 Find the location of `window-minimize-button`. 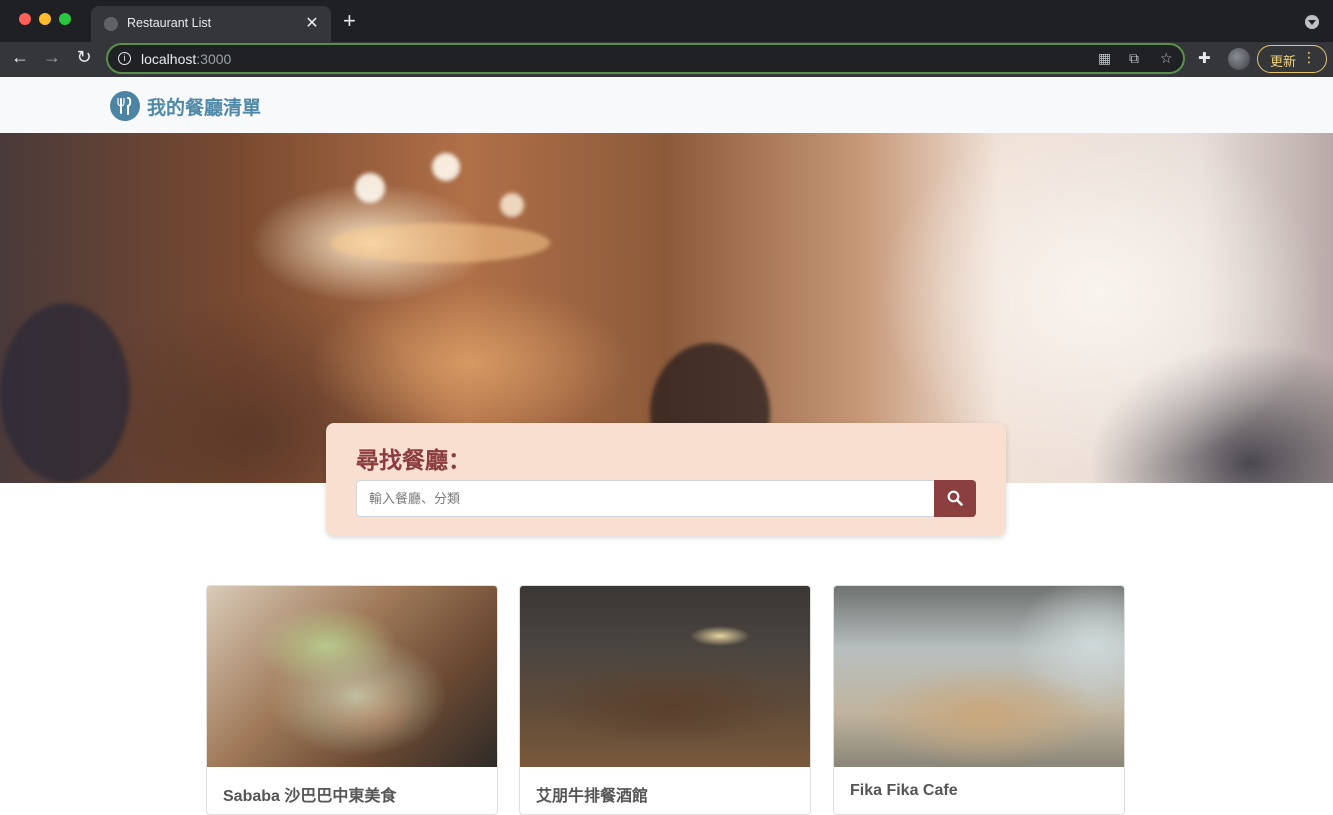

window-minimize-button is located at coordinates (45, 19).